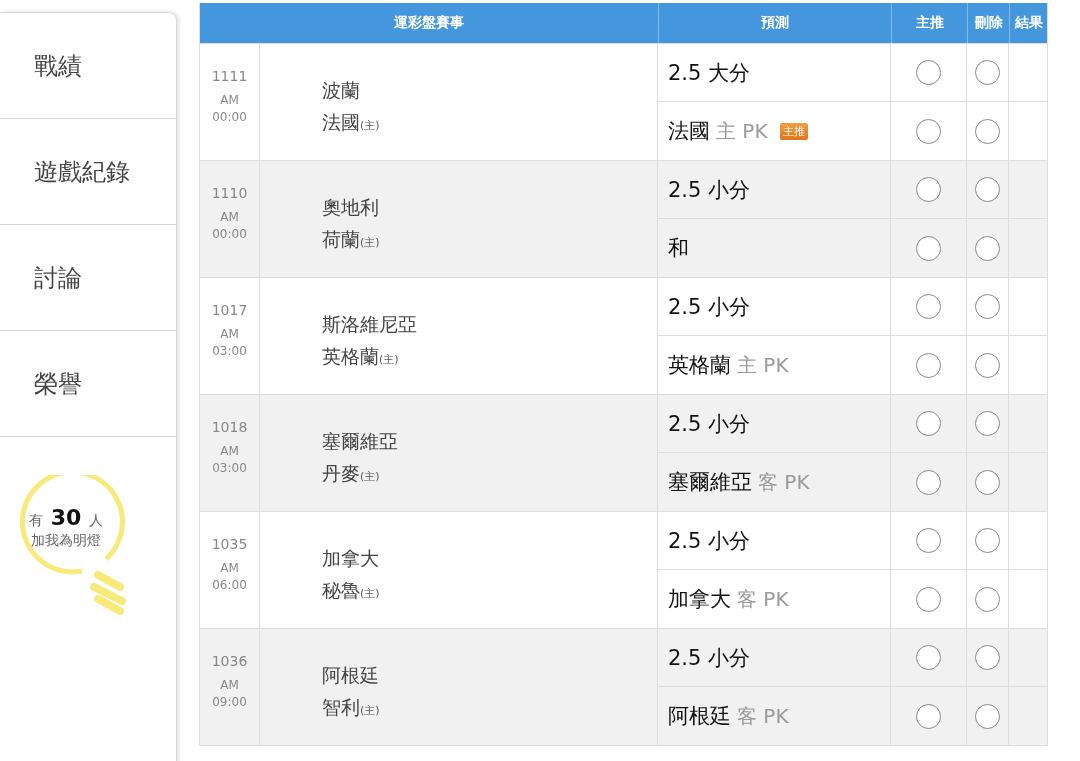 This screenshot has width=1080, height=761. I want to click on home-team: 智利(主), so click(351, 707).